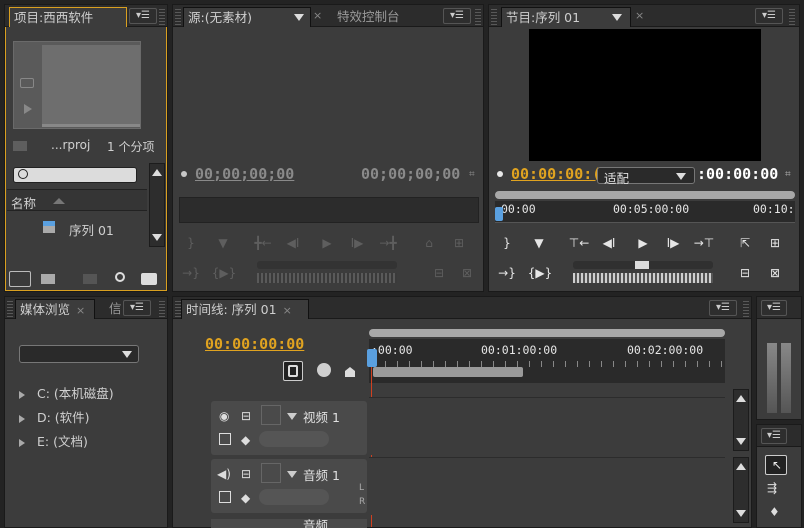 Image resolution: width=804 pixels, height=528 pixels. I want to click on play-preview-icon, so click(28, 109).